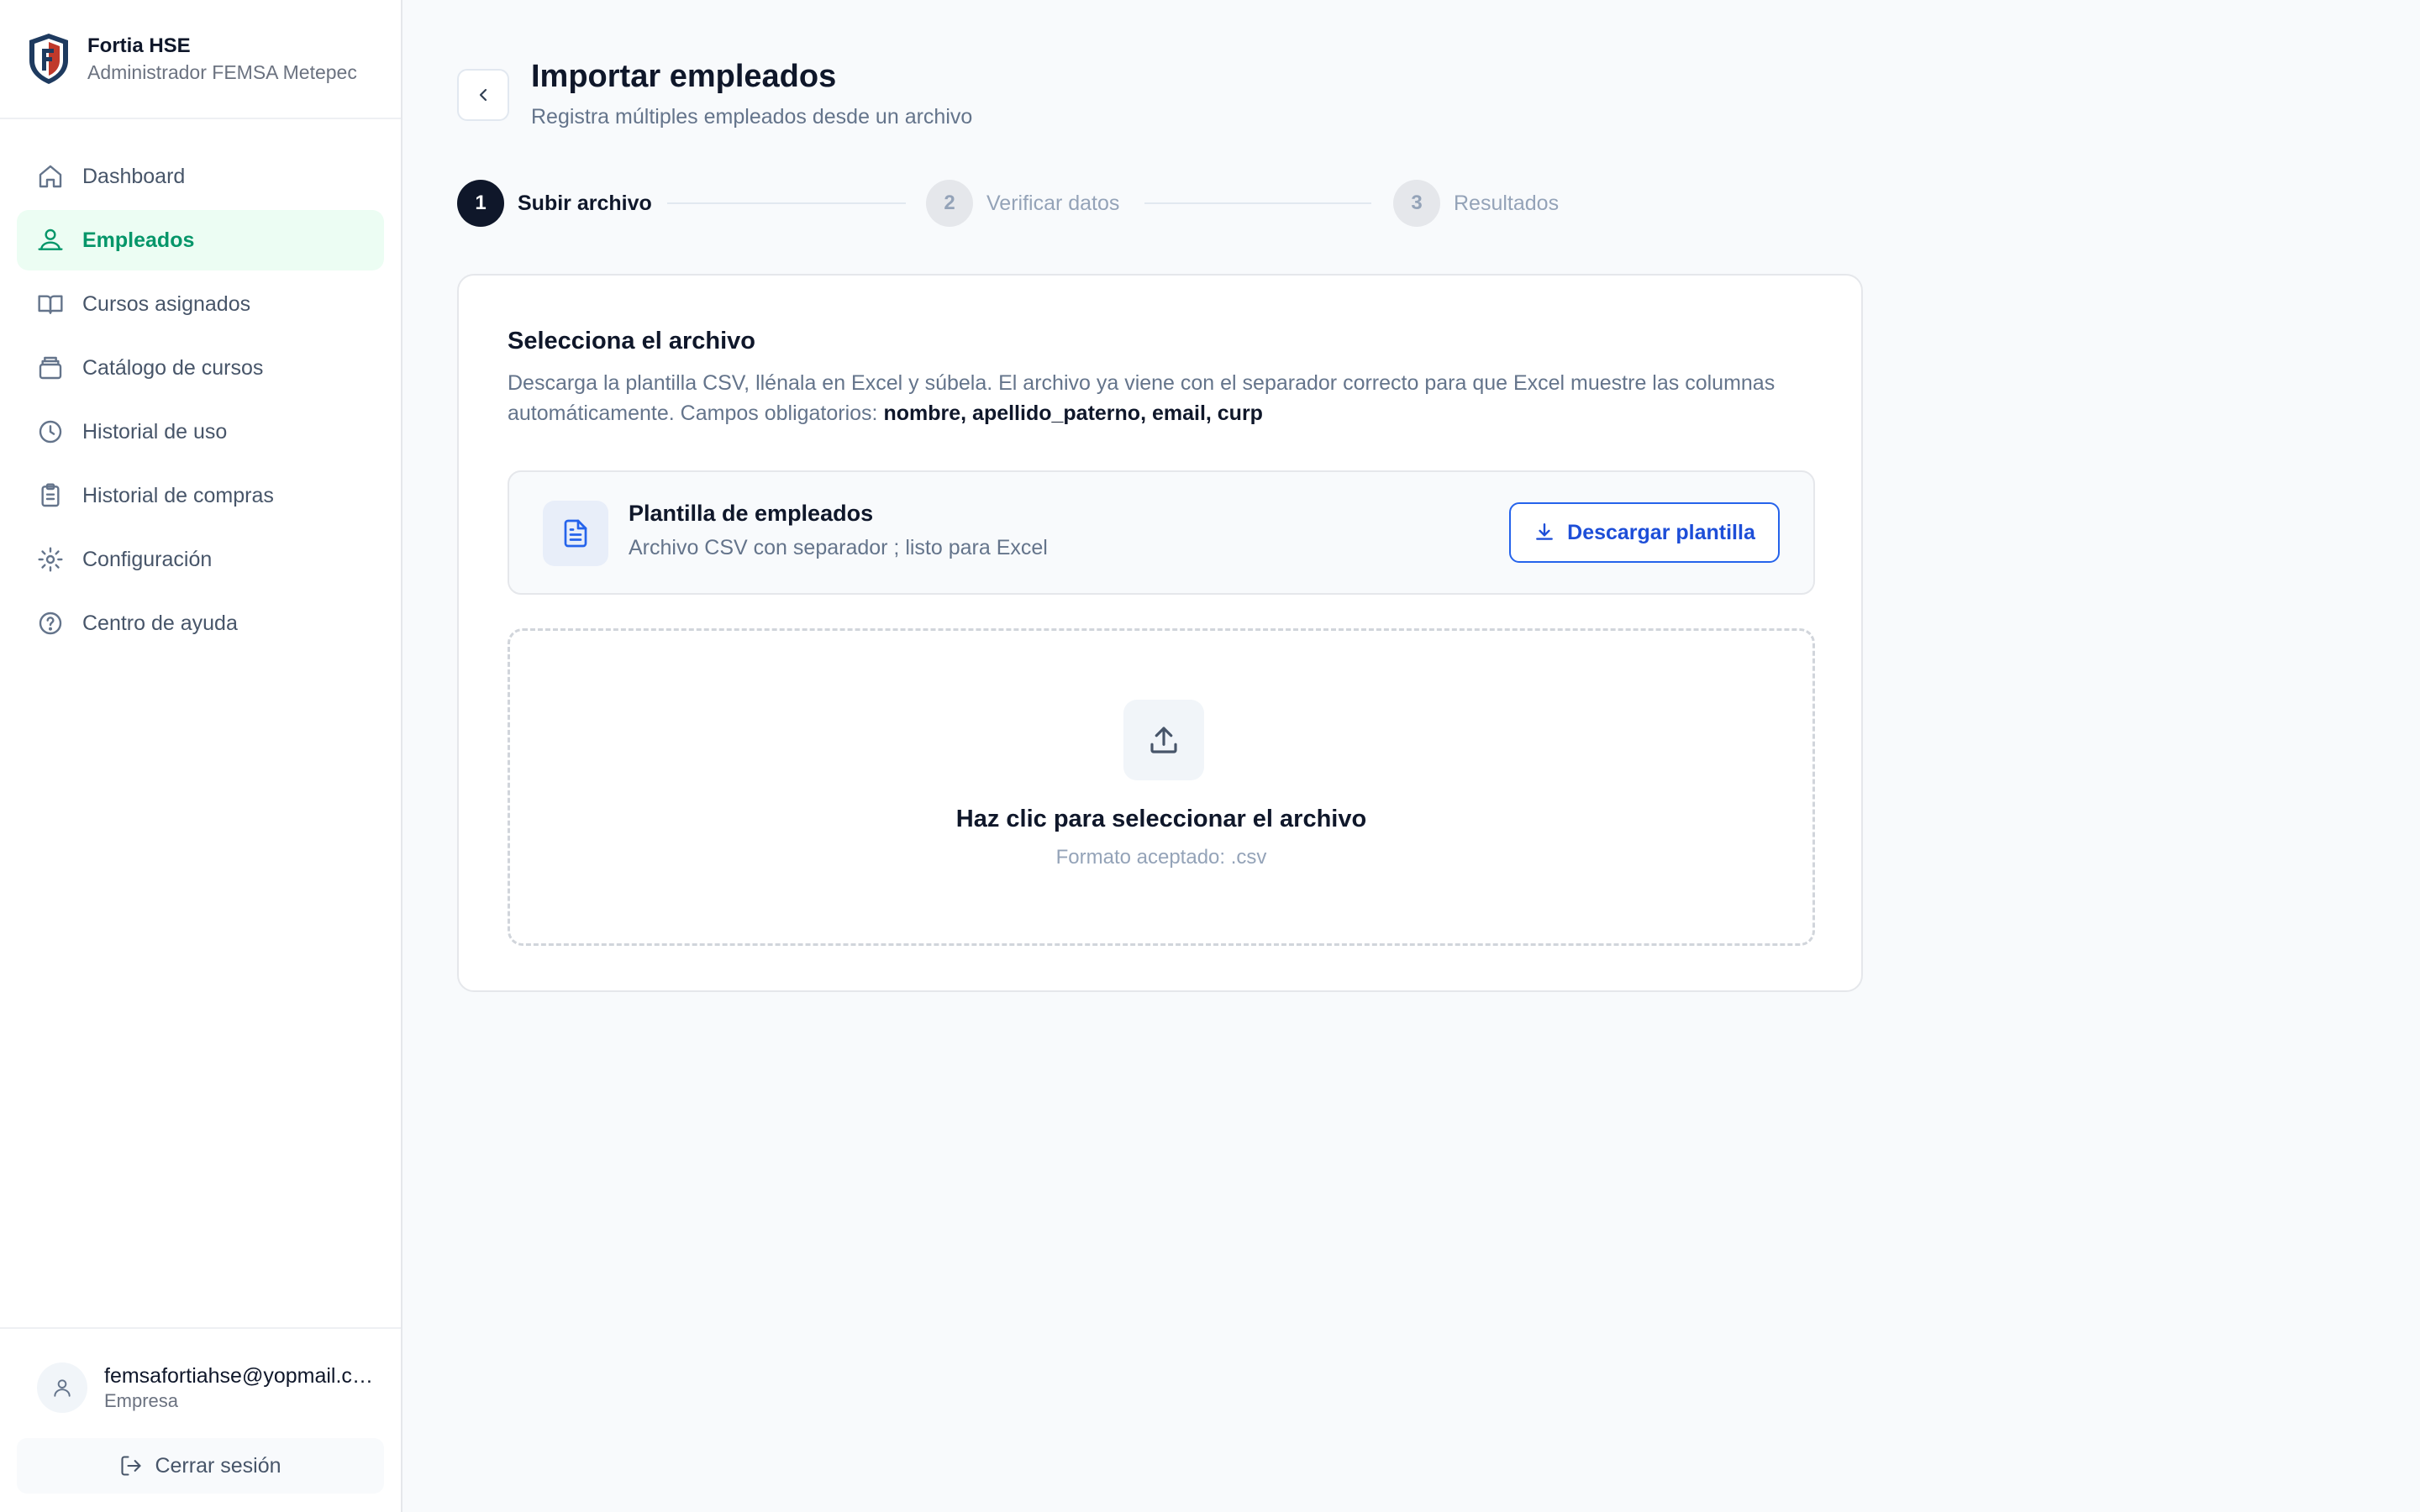  What do you see at coordinates (751, 513) in the screenshot?
I see `template-title: Plantilla de empleados` at bounding box center [751, 513].